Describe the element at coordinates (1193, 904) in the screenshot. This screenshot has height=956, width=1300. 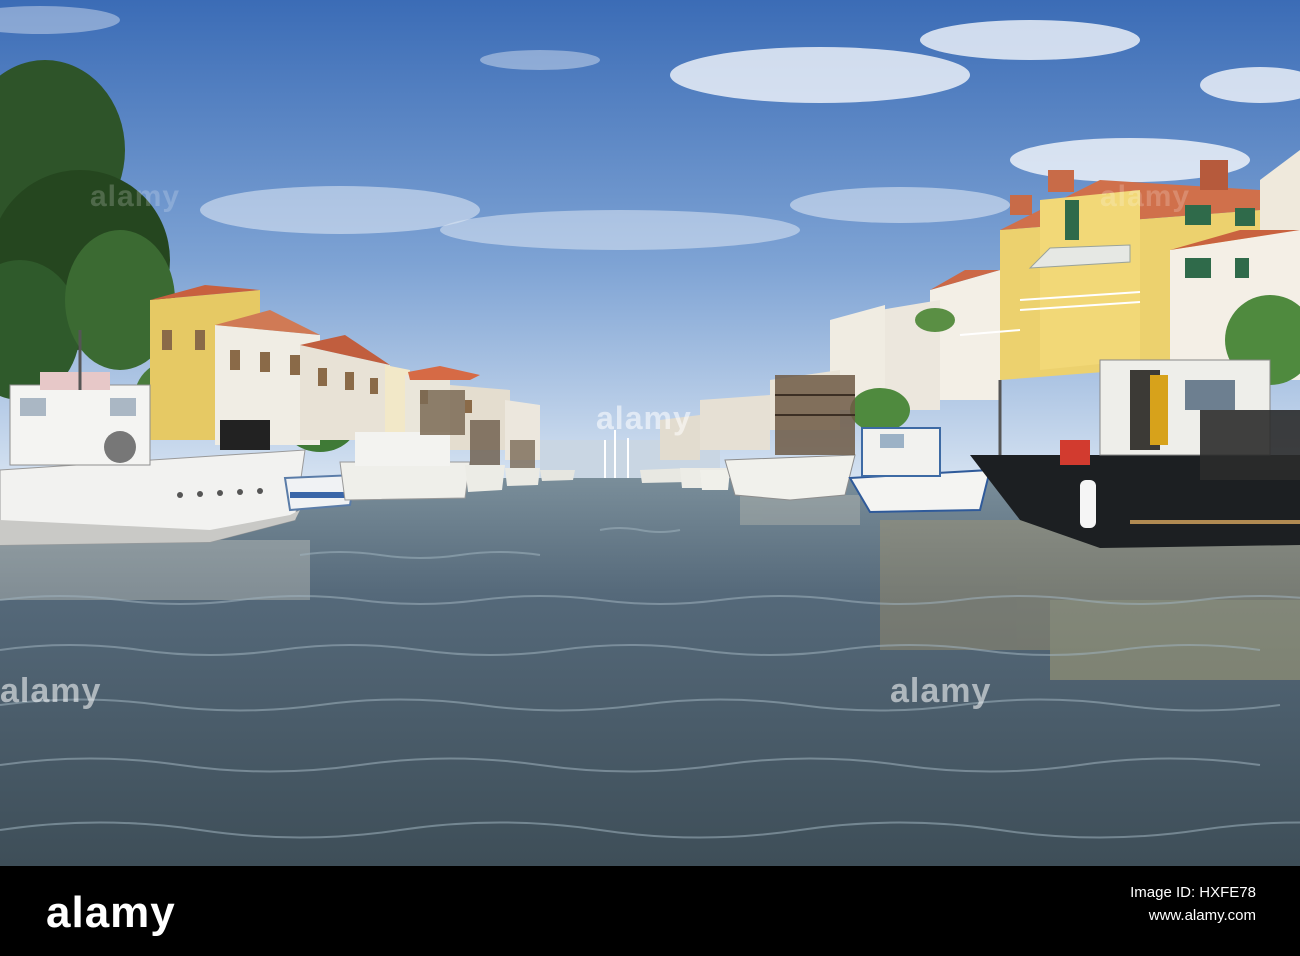
I see `image-info: Image ID: HXFE78 www.alamy.com` at that location.